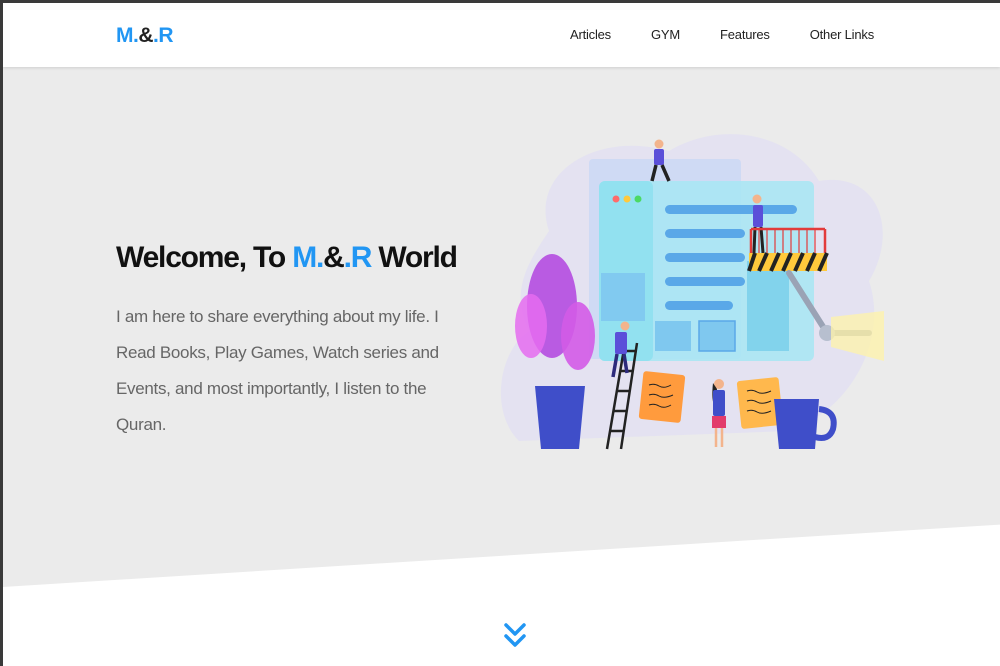  What do you see at coordinates (621, 343) in the screenshot?
I see `illustration-person-ladder-body` at bounding box center [621, 343].